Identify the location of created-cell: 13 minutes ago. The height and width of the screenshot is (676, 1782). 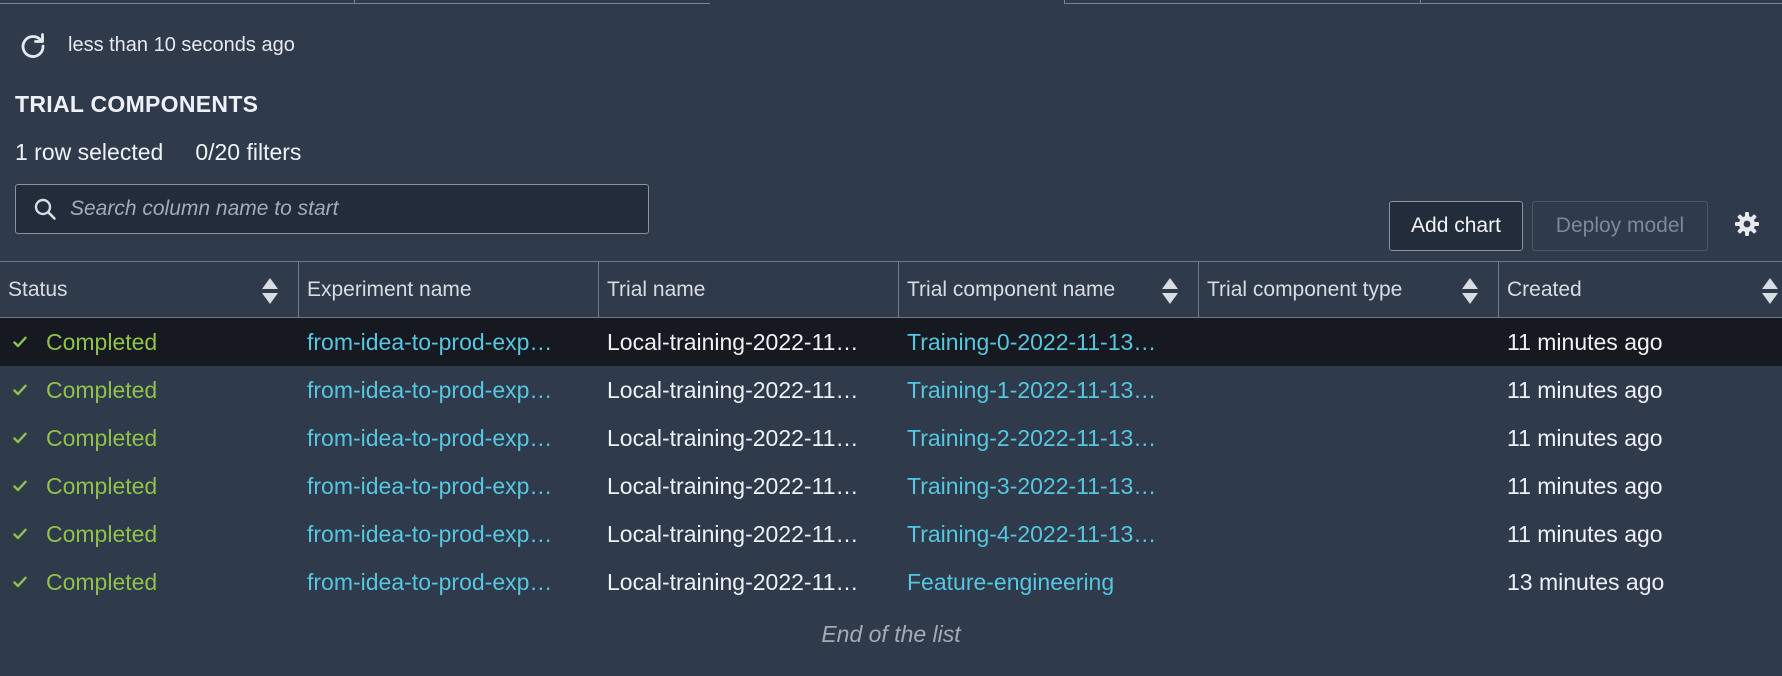
(1642, 582).